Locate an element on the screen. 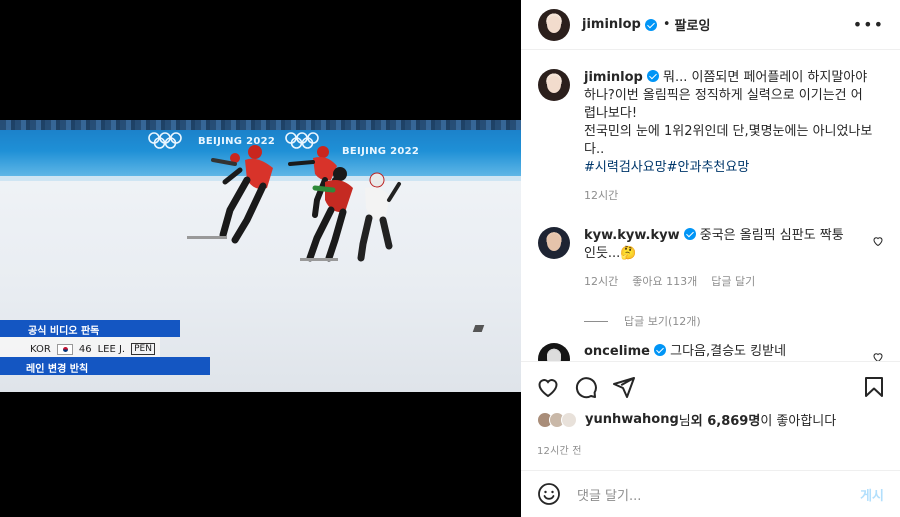  emoji-icon is located at coordinates (549, 494).